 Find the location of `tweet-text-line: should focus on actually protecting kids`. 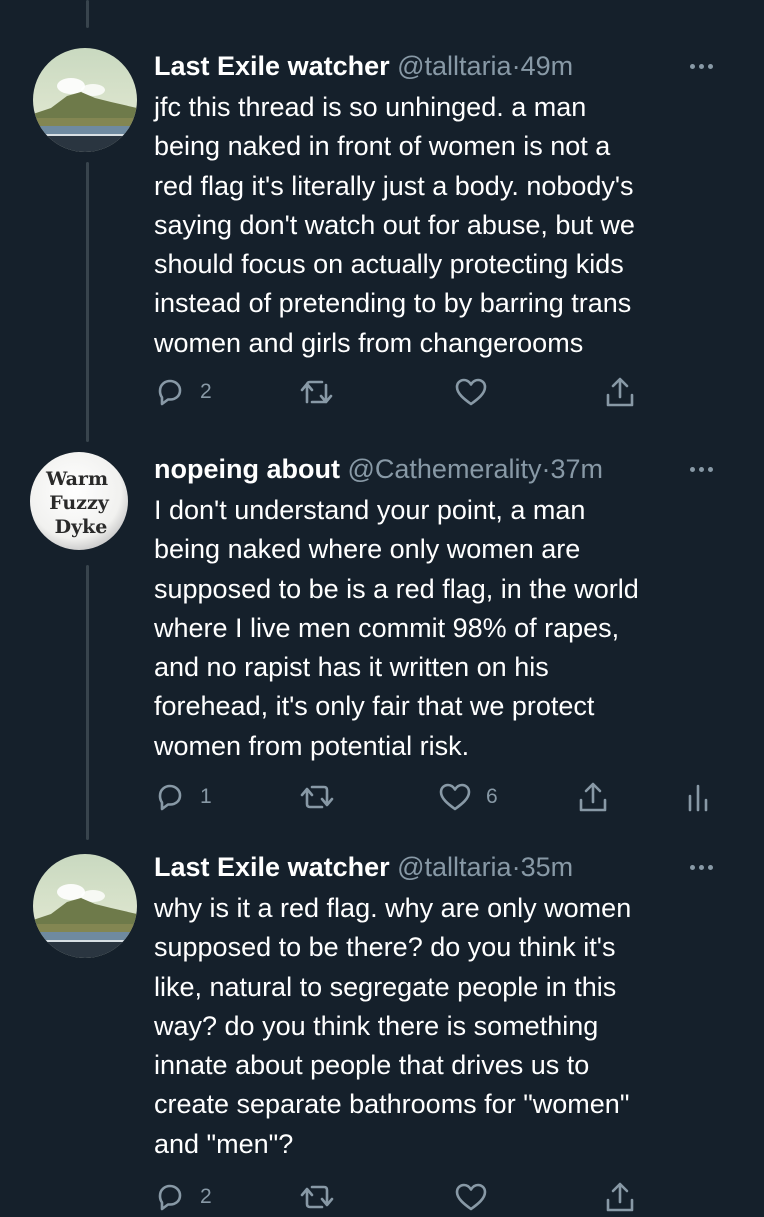

tweet-text-line: should focus on actually protecting kids is located at coordinates (389, 264).